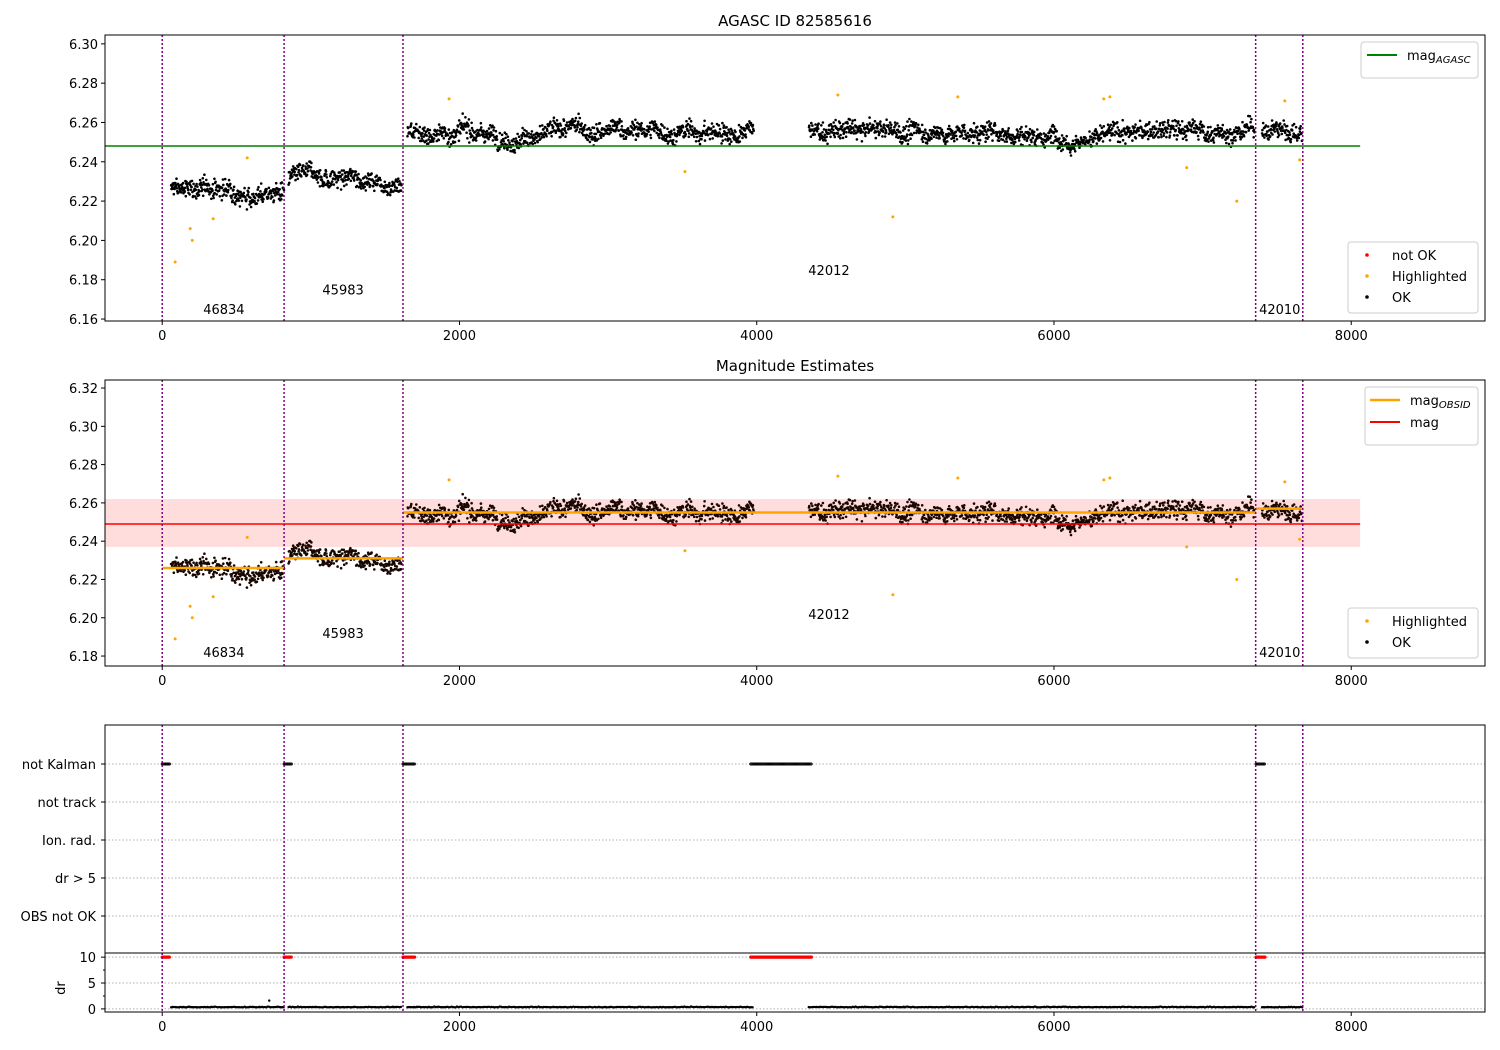  What do you see at coordinates (795, 21) in the screenshot?
I see `chart-title: AGASC ID 82585616` at bounding box center [795, 21].